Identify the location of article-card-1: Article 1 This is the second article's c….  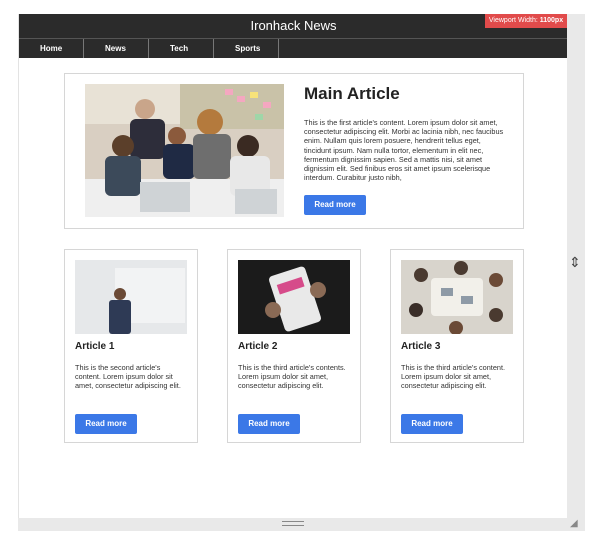
(131, 346).